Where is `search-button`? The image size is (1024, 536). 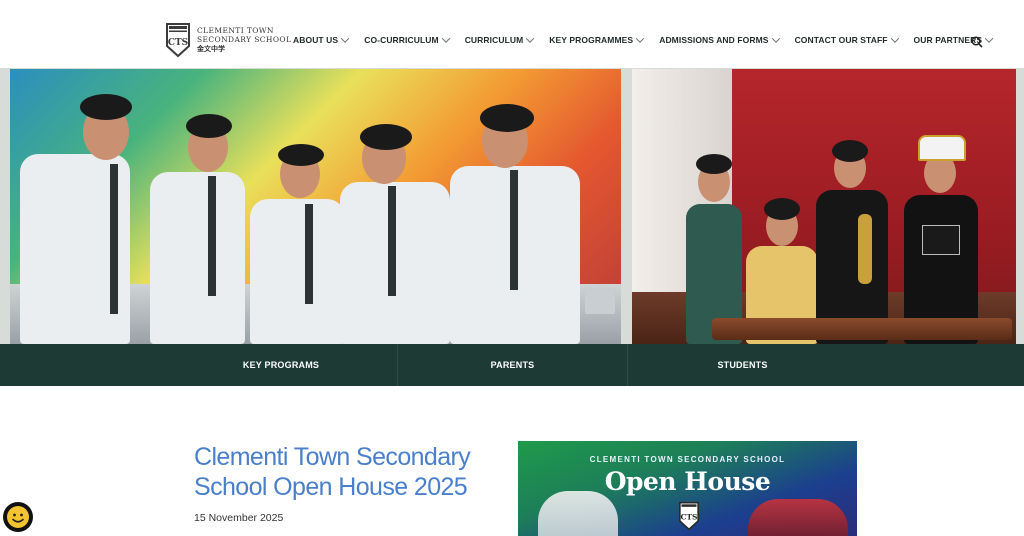 search-button is located at coordinates (977, 41).